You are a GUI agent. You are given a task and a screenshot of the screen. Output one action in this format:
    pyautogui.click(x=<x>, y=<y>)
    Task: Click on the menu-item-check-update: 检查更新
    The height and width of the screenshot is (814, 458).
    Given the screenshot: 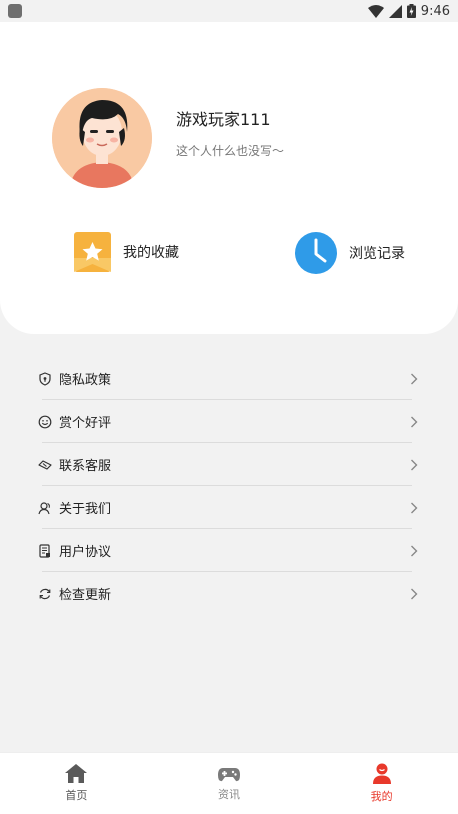 What is the action you would take?
    pyautogui.click(x=228, y=593)
    